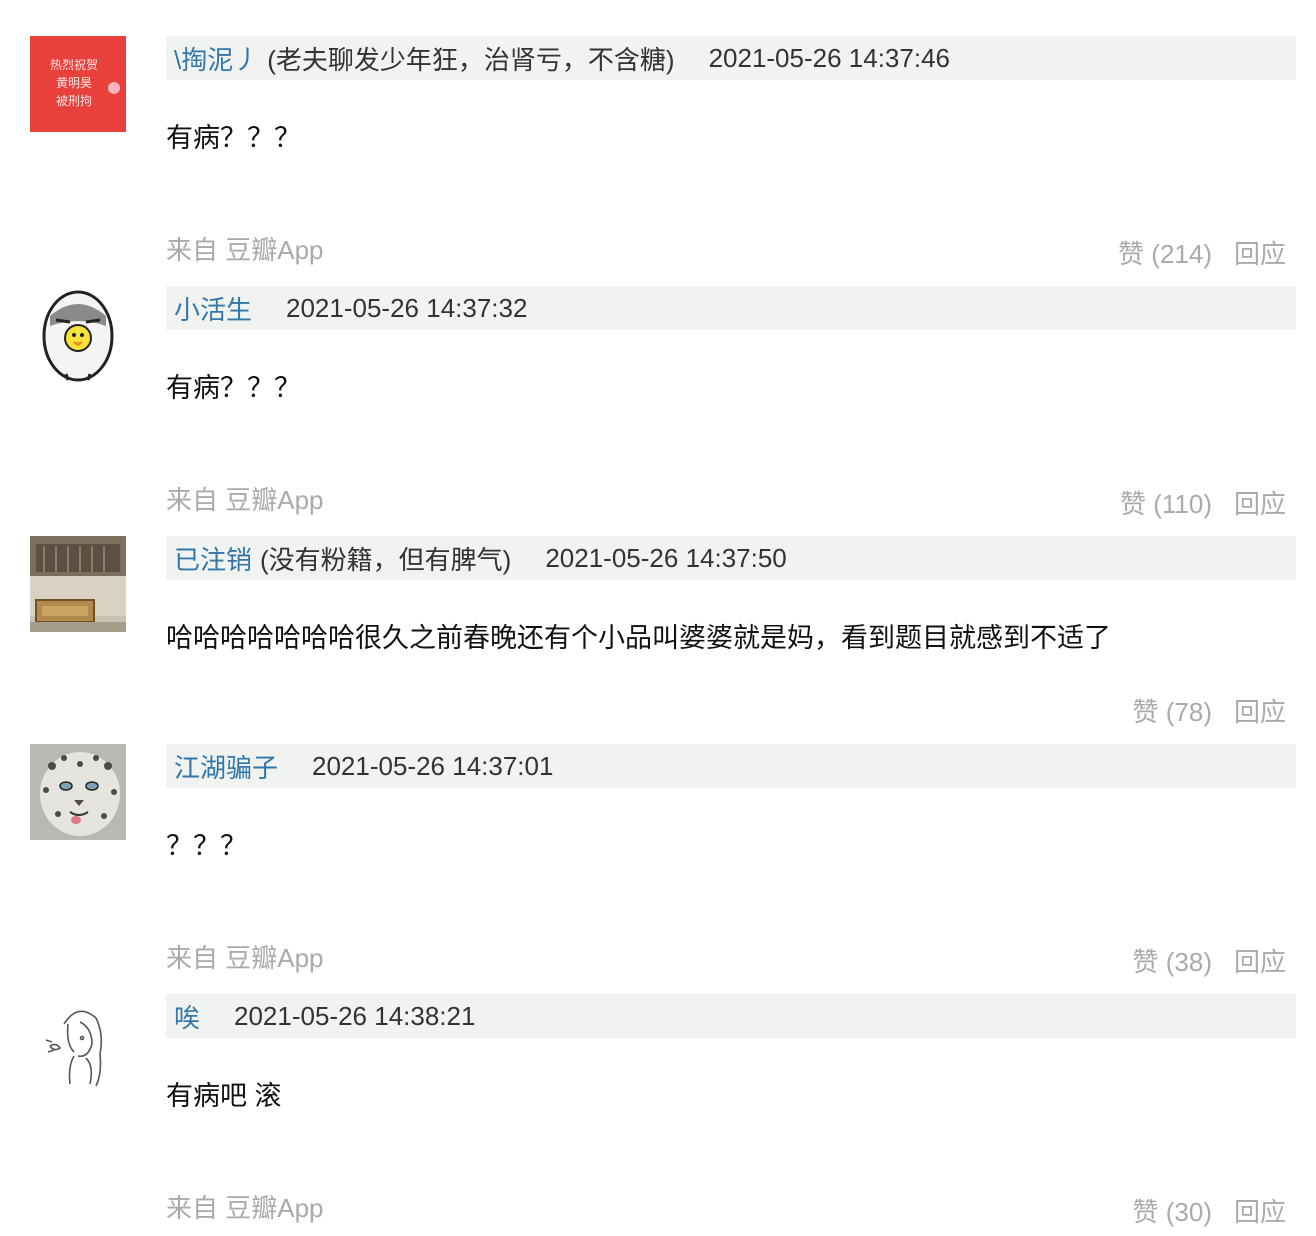 The width and height of the screenshot is (1316, 1236). I want to click on comment-header: 小活生 2021-05-26 14:37:32, so click(731, 308).